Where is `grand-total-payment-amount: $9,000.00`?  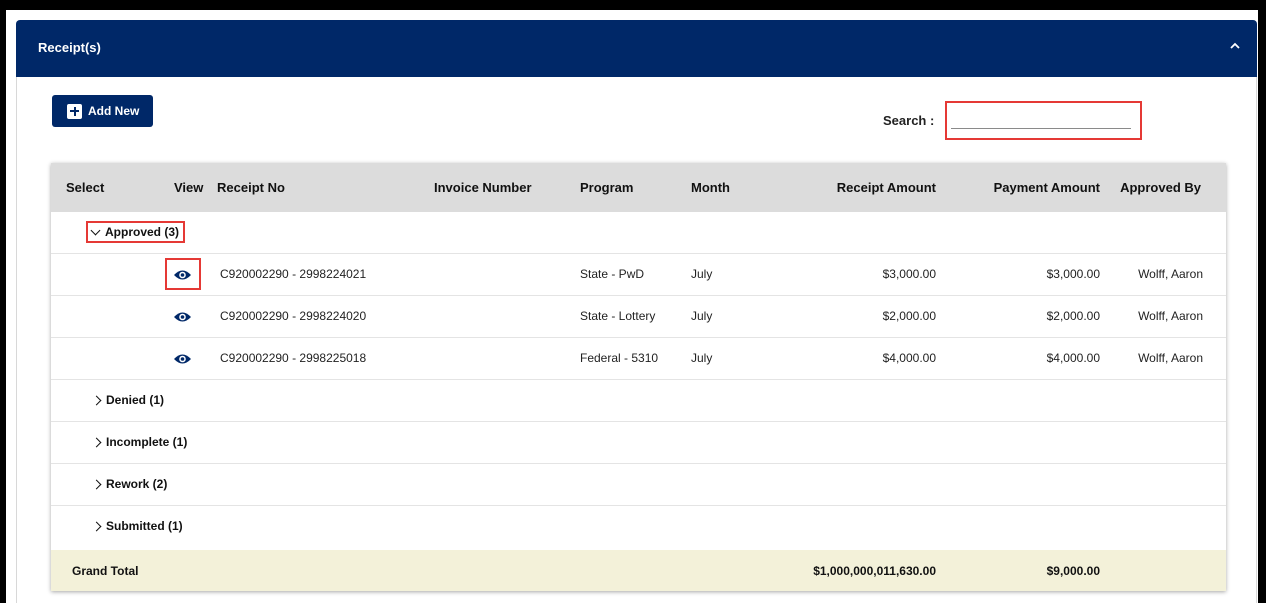 grand-total-payment-amount: $9,000.00 is located at coordinates (1073, 571).